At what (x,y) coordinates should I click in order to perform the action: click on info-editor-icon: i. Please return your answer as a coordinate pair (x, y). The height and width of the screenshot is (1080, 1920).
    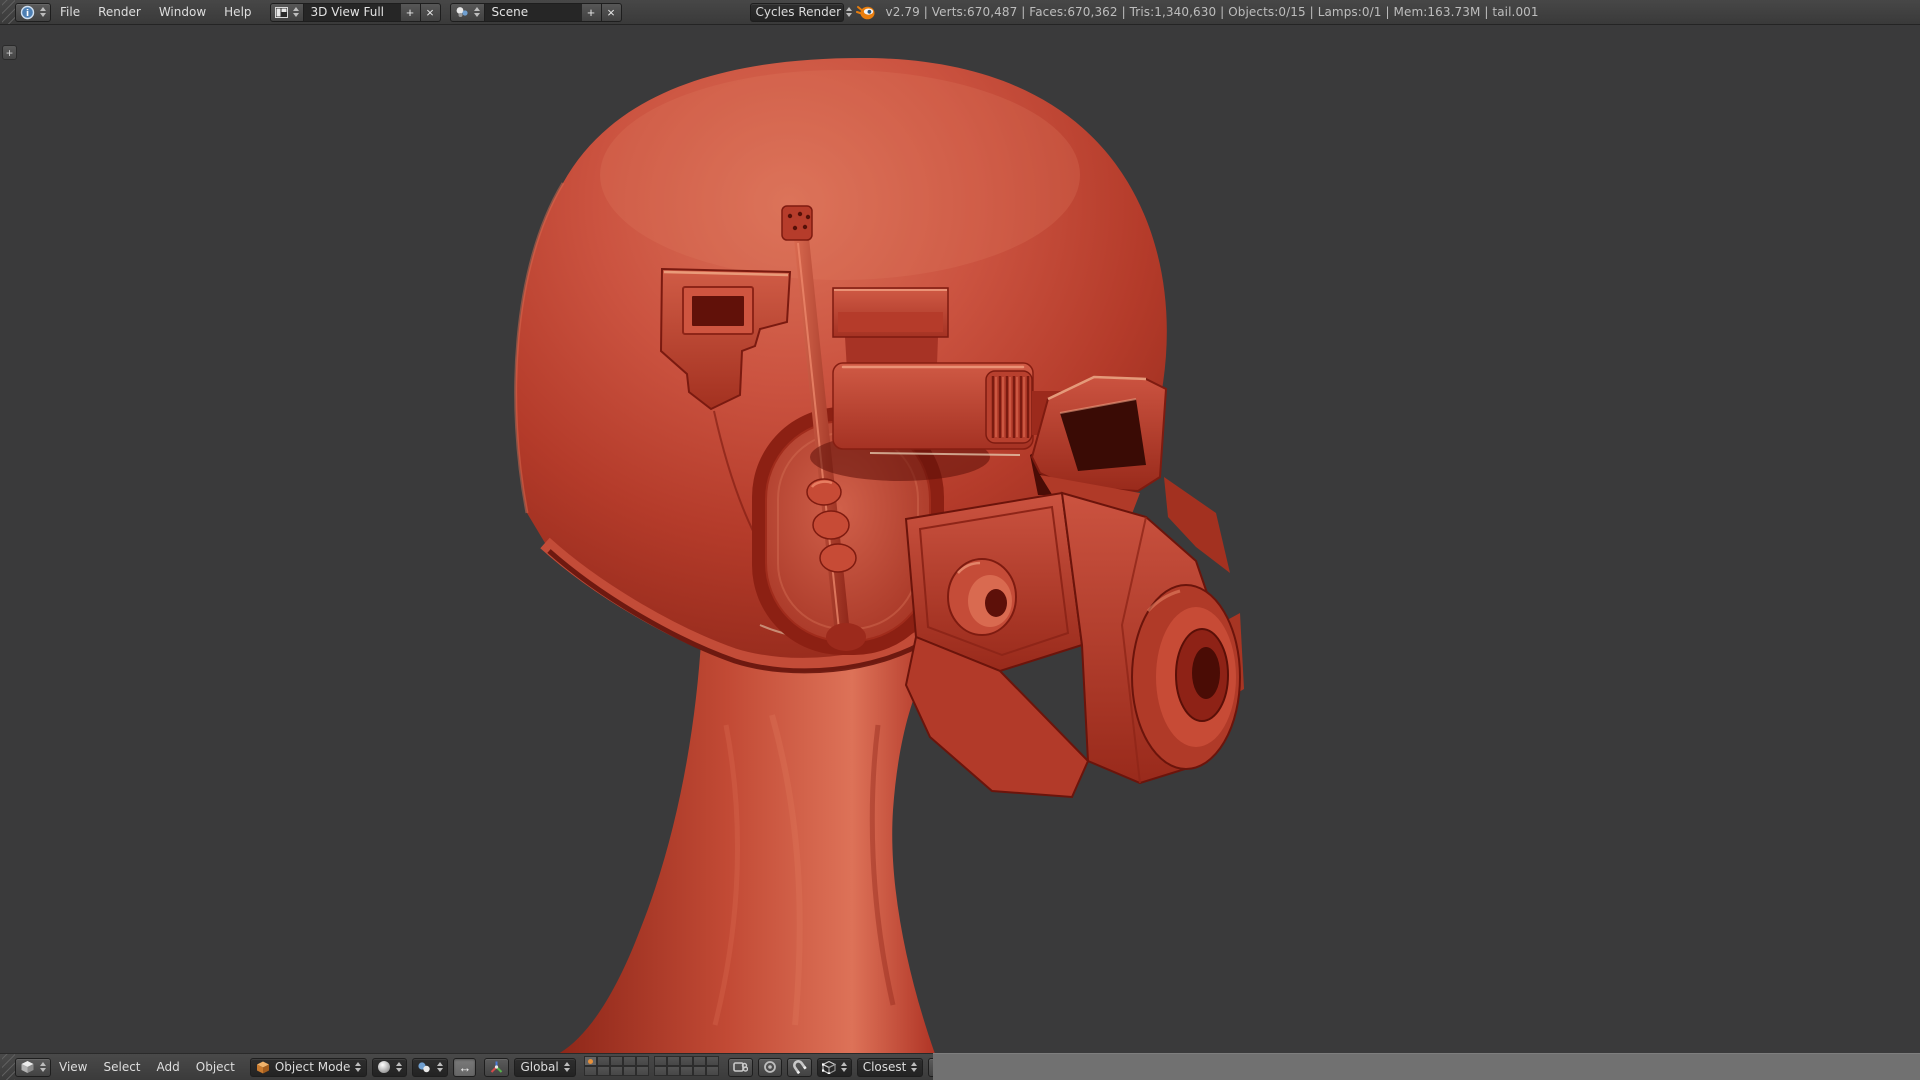
    Looking at the image, I should click on (27, 12).